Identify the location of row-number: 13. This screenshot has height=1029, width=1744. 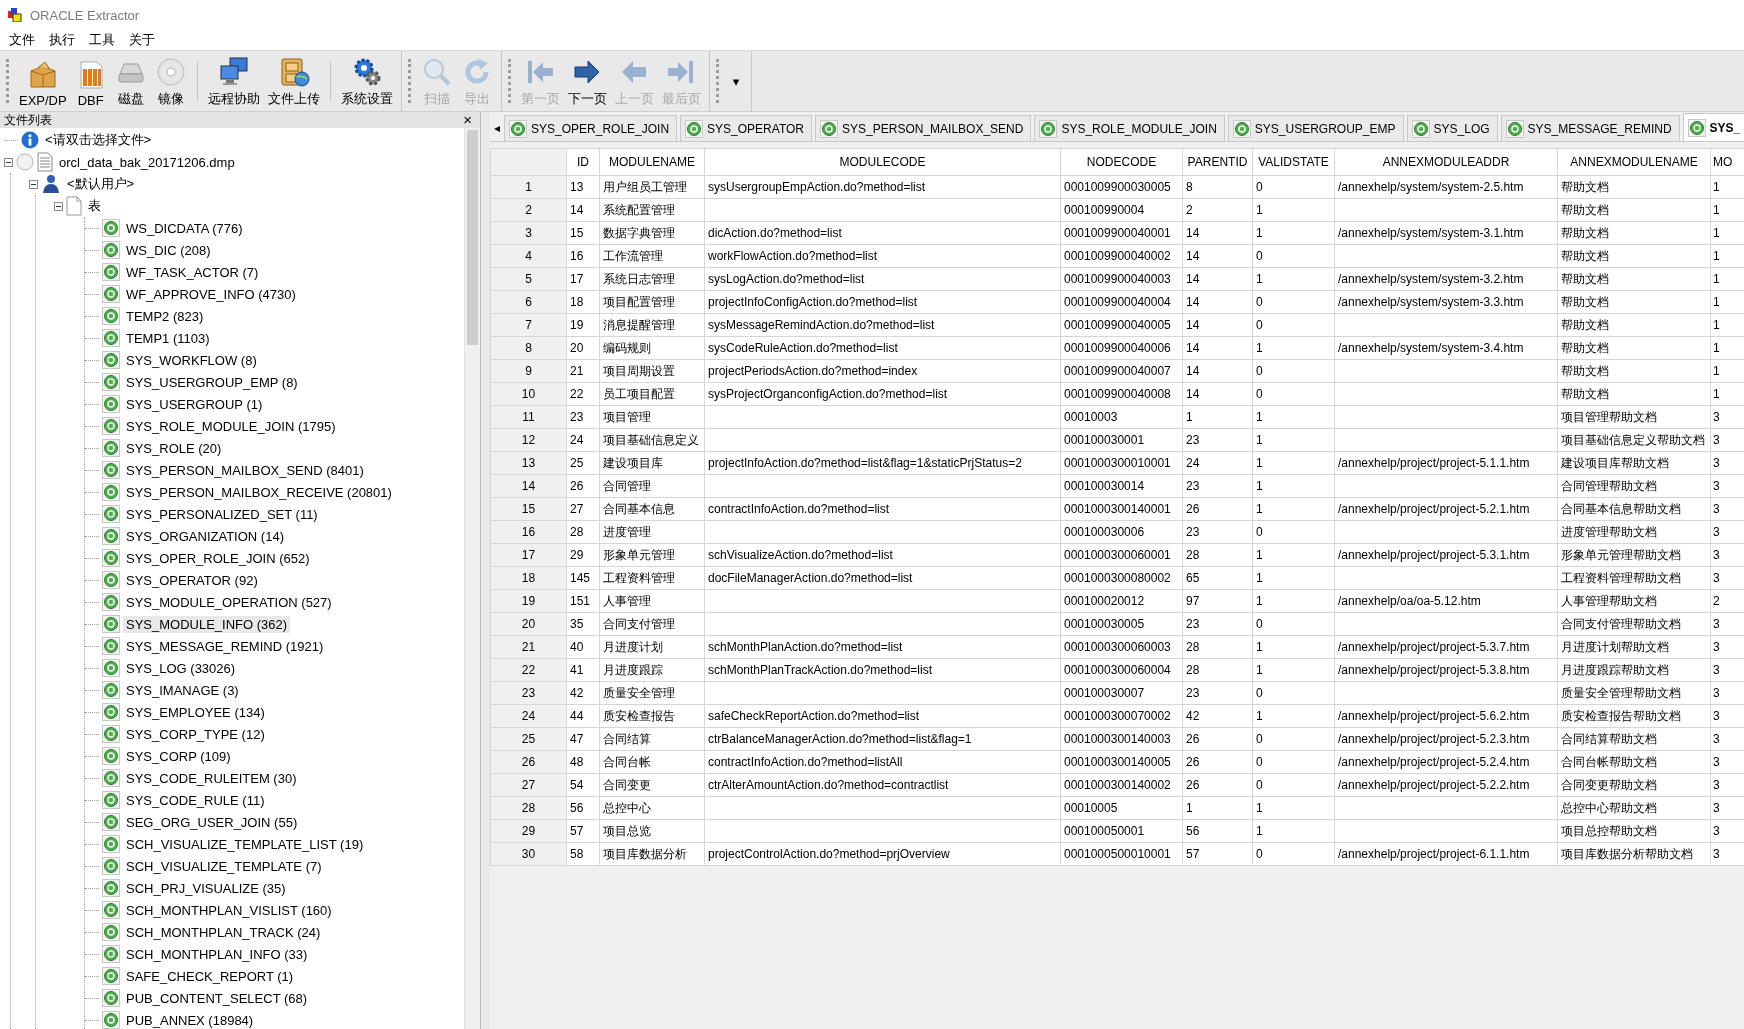
(528, 463).